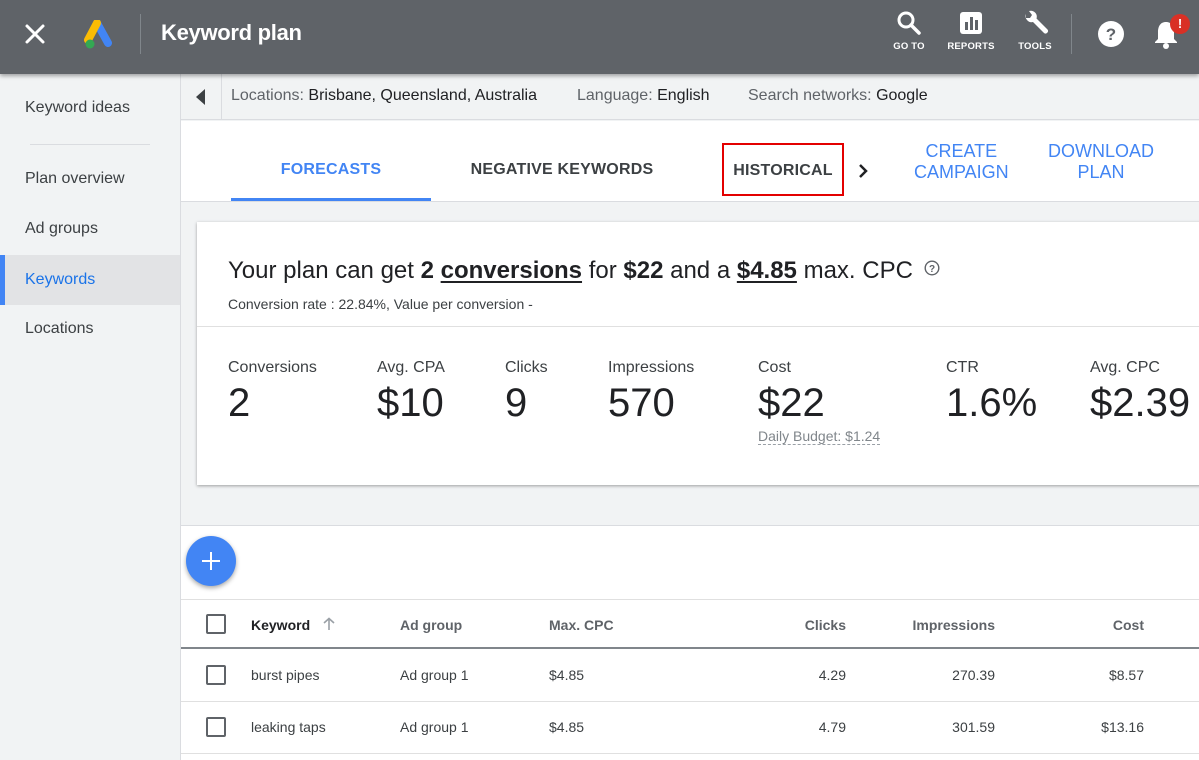  I want to click on top-app-bar: Keyword plan GO TO REPORTS TOOLS ? !, so click(599, 37).